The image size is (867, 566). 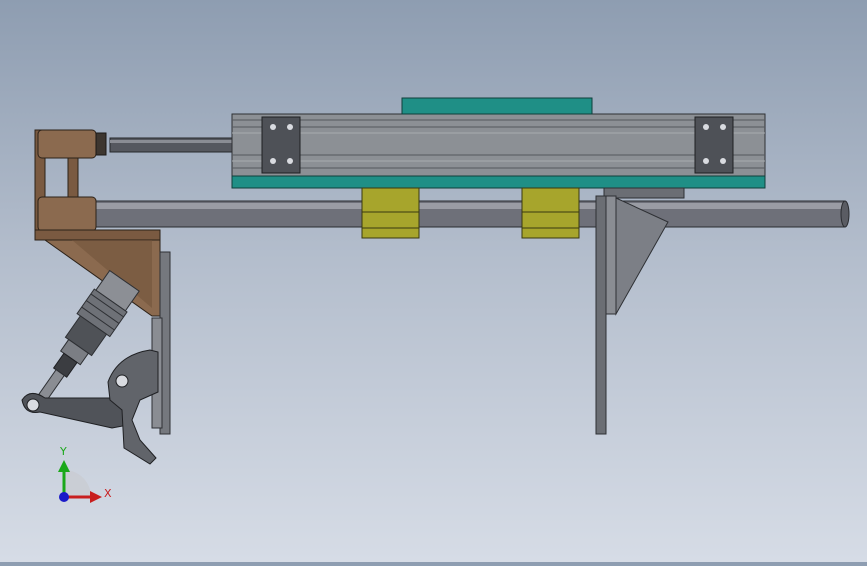 What do you see at coordinates (64, 466) in the screenshot?
I see `y-axis-head` at bounding box center [64, 466].